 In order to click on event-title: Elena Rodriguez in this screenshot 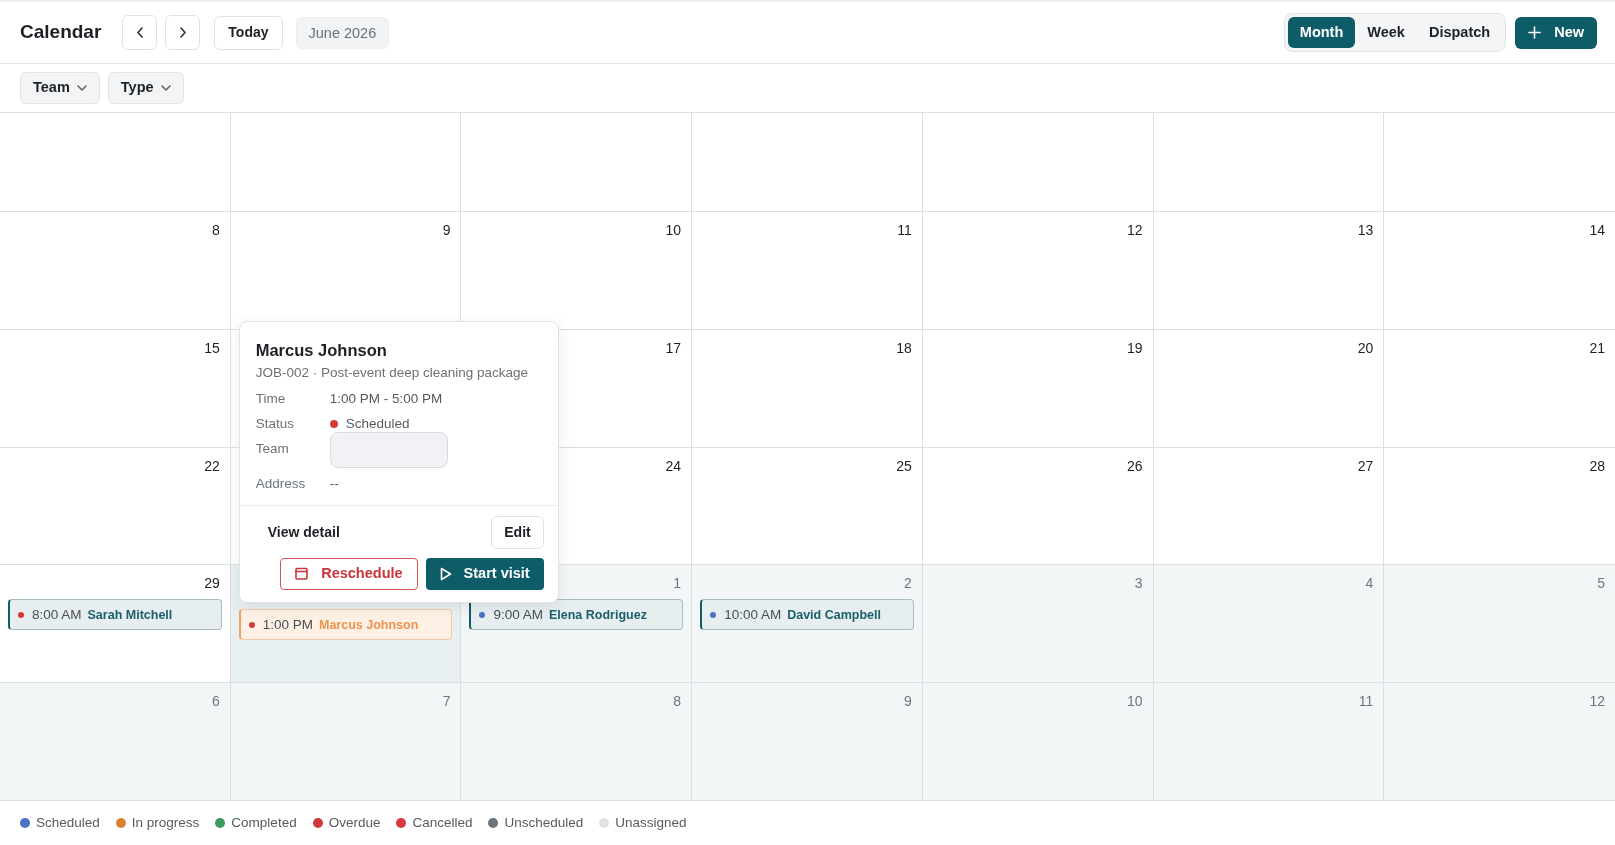, I will do `click(597, 615)`.